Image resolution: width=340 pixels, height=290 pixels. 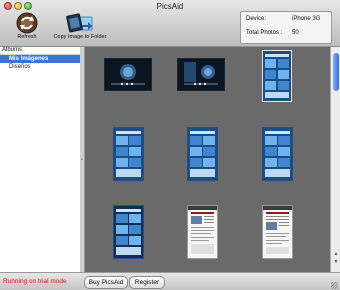 I want to click on refresh-button: Refresh, so click(x=27, y=26).